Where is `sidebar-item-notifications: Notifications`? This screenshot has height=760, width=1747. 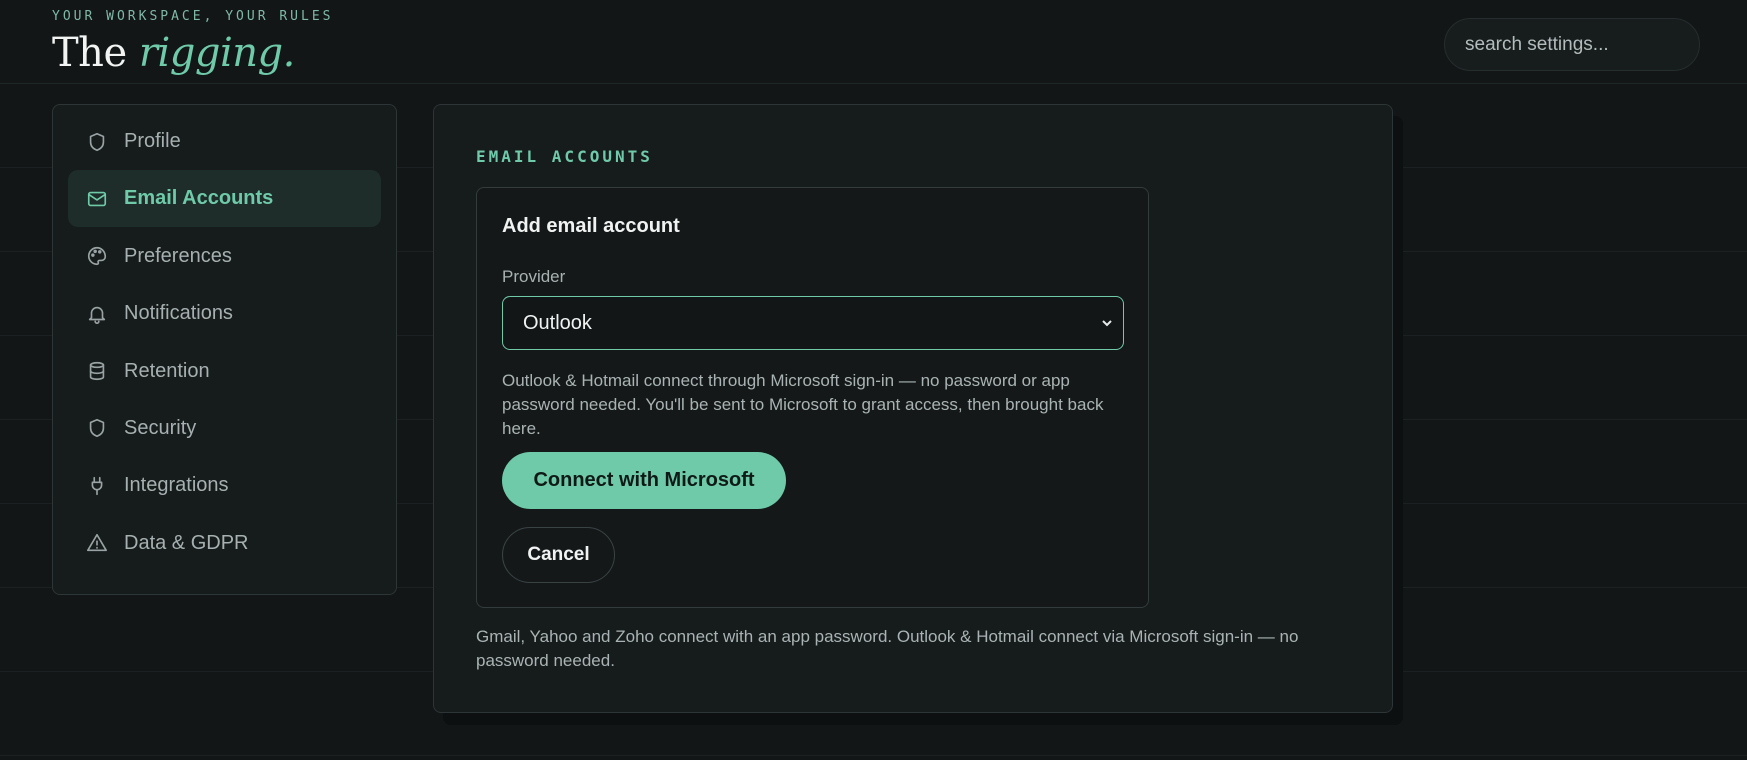 sidebar-item-notifications: Notifications is located at coordinates (224, 313).